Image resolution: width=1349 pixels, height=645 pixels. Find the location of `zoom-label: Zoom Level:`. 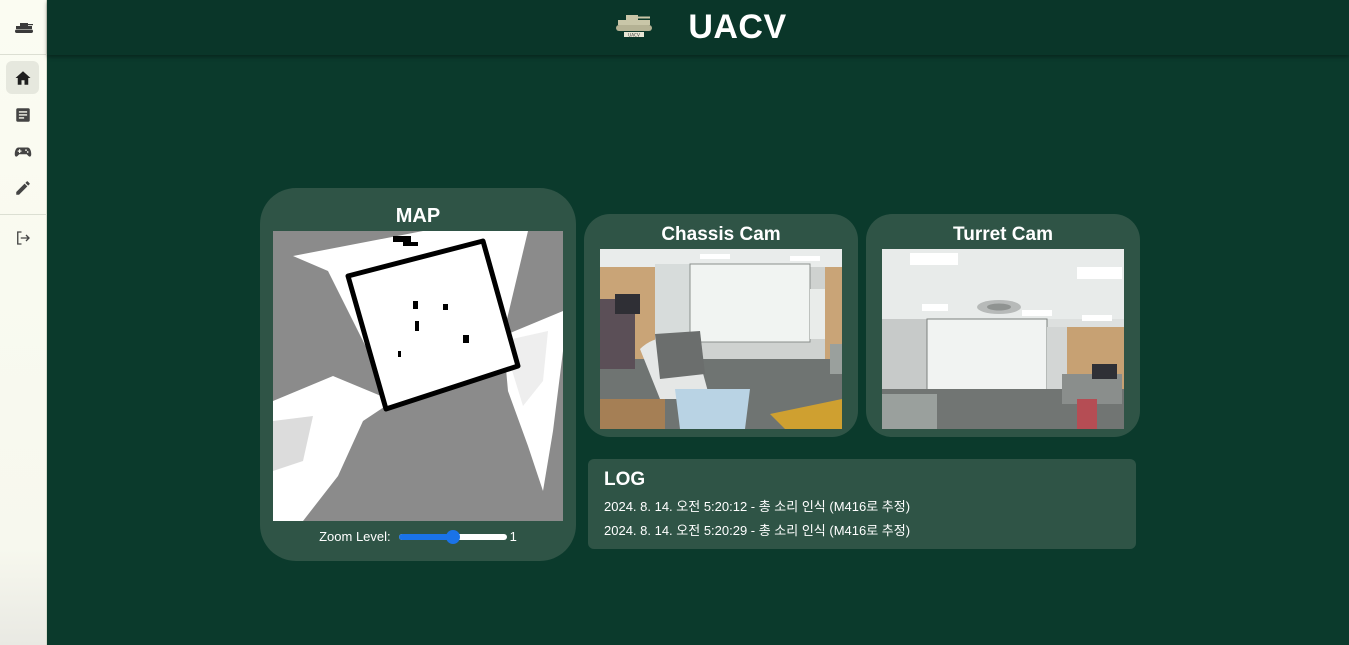

zoom-label: Zoom Level: is located at coordinates (355, 536).